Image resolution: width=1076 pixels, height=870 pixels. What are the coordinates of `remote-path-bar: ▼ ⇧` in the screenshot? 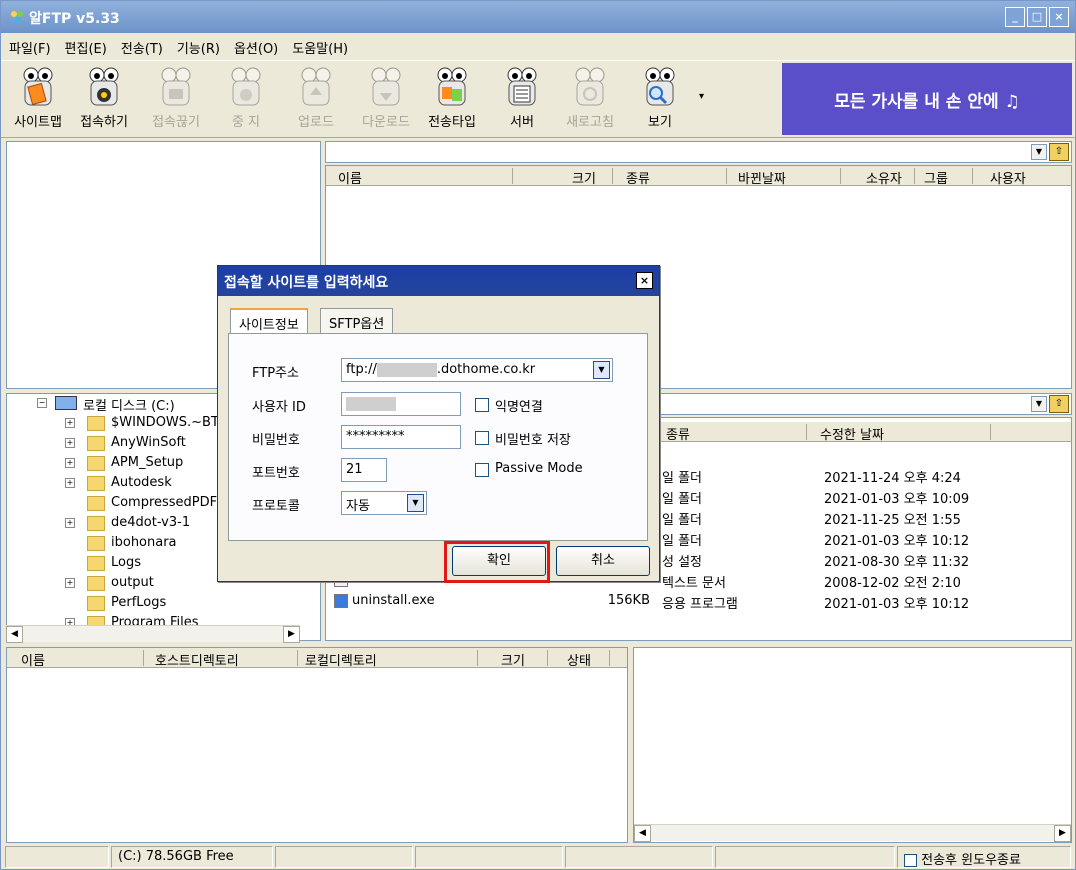 It's located at (698, 152).